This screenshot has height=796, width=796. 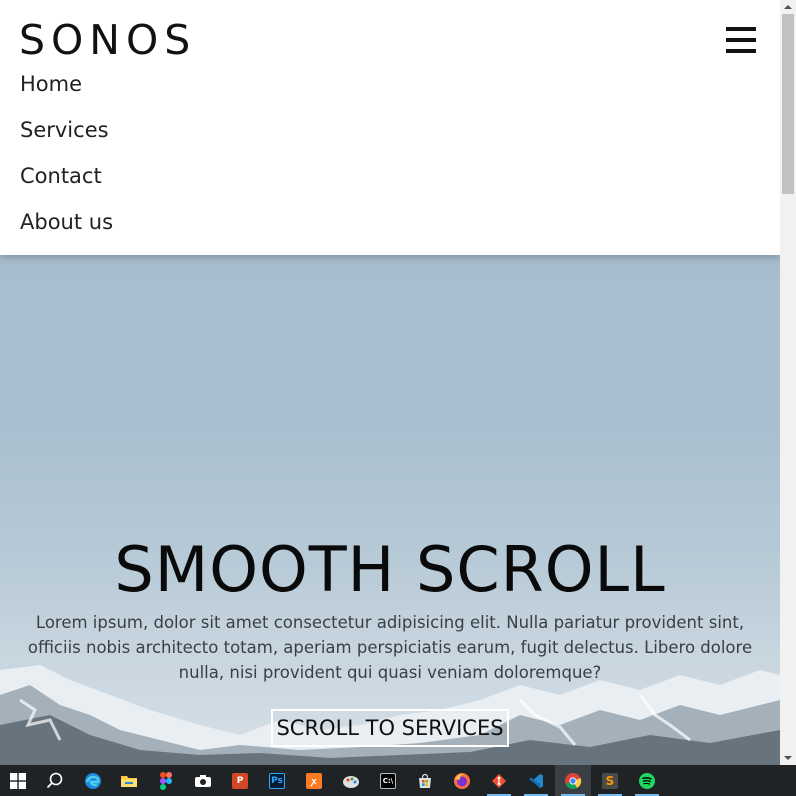 I want to click on nav-menu: Home Services Contact About us, so click(x=66, y=164).